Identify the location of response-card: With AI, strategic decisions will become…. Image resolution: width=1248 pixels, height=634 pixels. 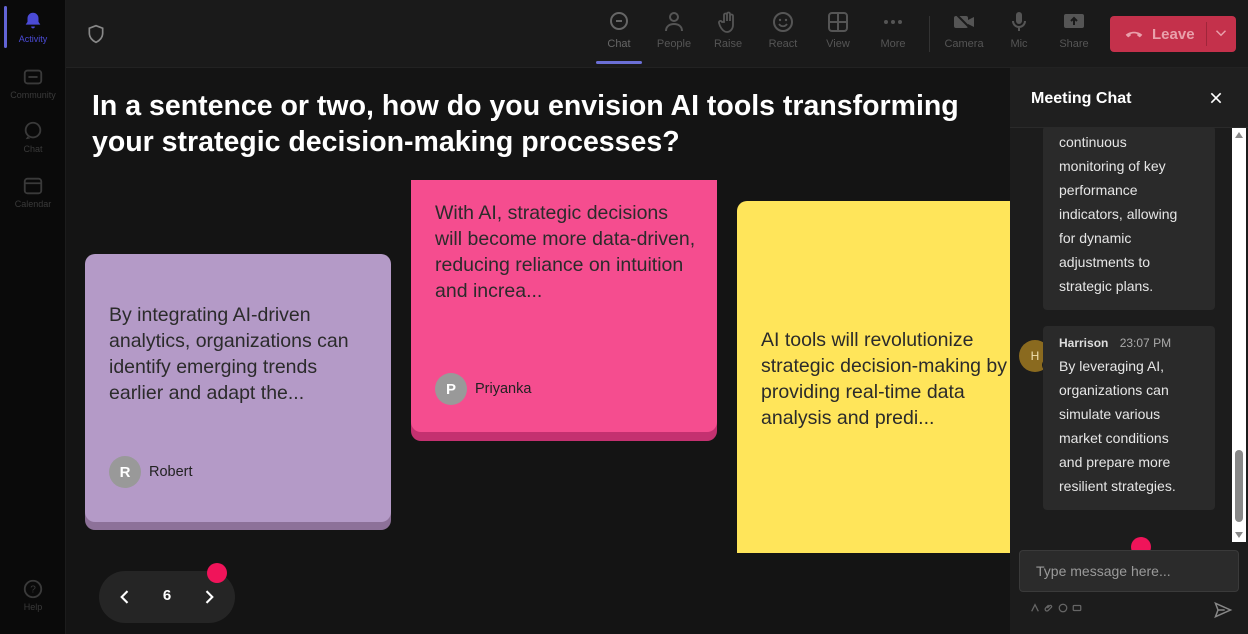
(564, 306).